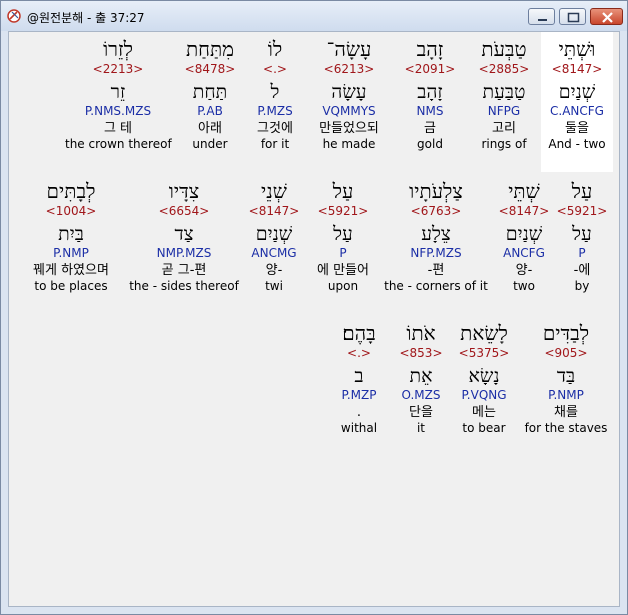 This screenshot has height=615, width=628. What do you see at coordinates (71, 286) in the screenshot?
I see `english-gloss: to be places` at bounding box center [71, 286].